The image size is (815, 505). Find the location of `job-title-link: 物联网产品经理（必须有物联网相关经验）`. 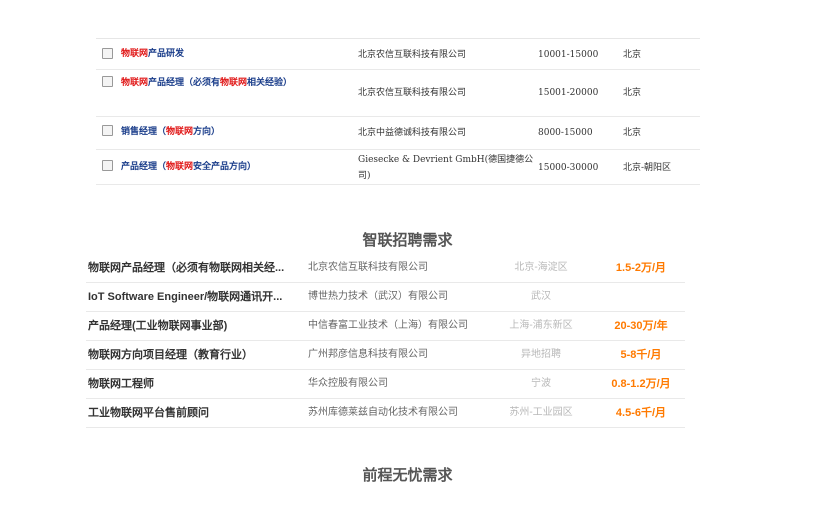

job-title-link: 物联网产品经理（必须有物联网相关经验） is located at coordinates (216, 83).